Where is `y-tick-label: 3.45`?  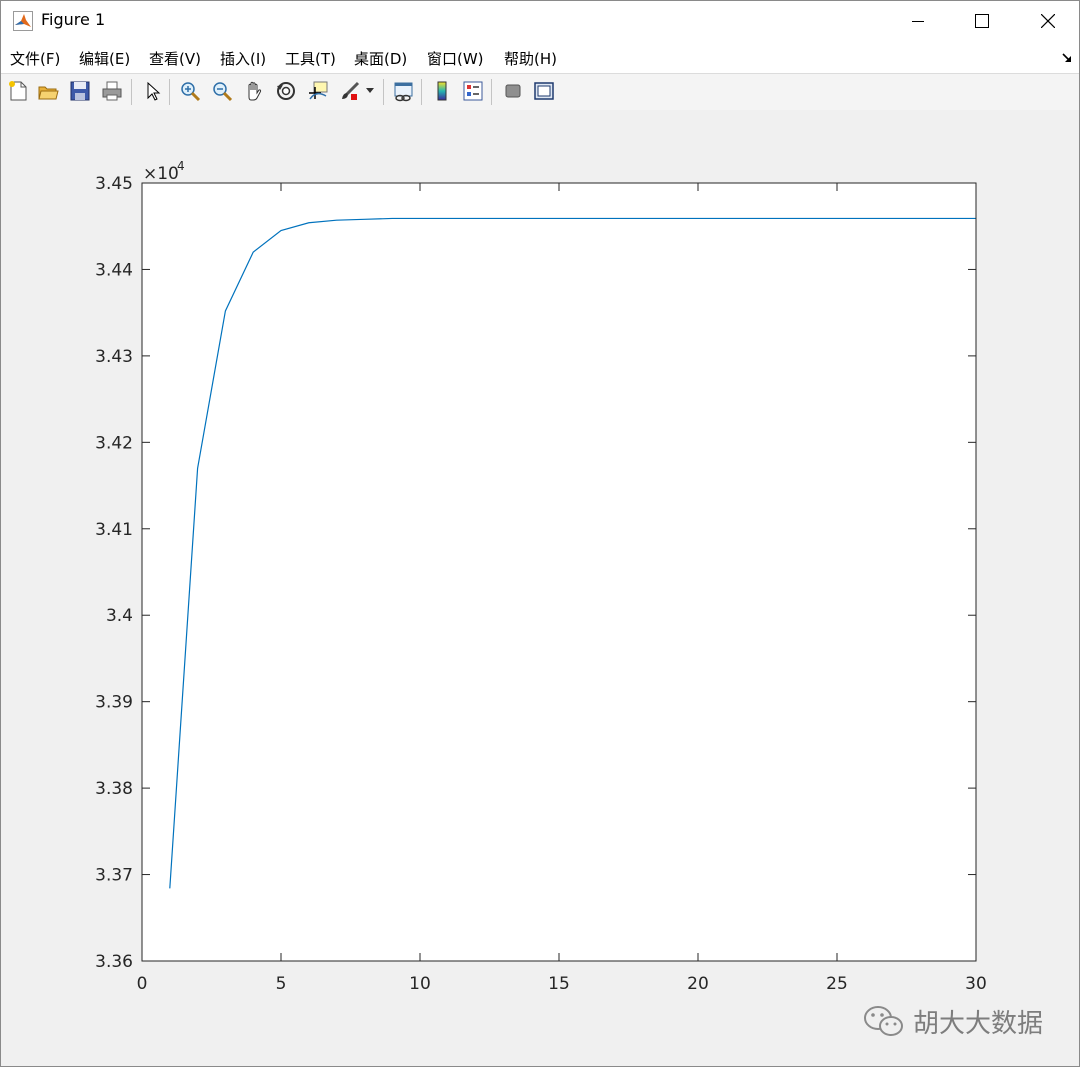 y-tick-label: 3.45 is located at coordinates (114, 184).